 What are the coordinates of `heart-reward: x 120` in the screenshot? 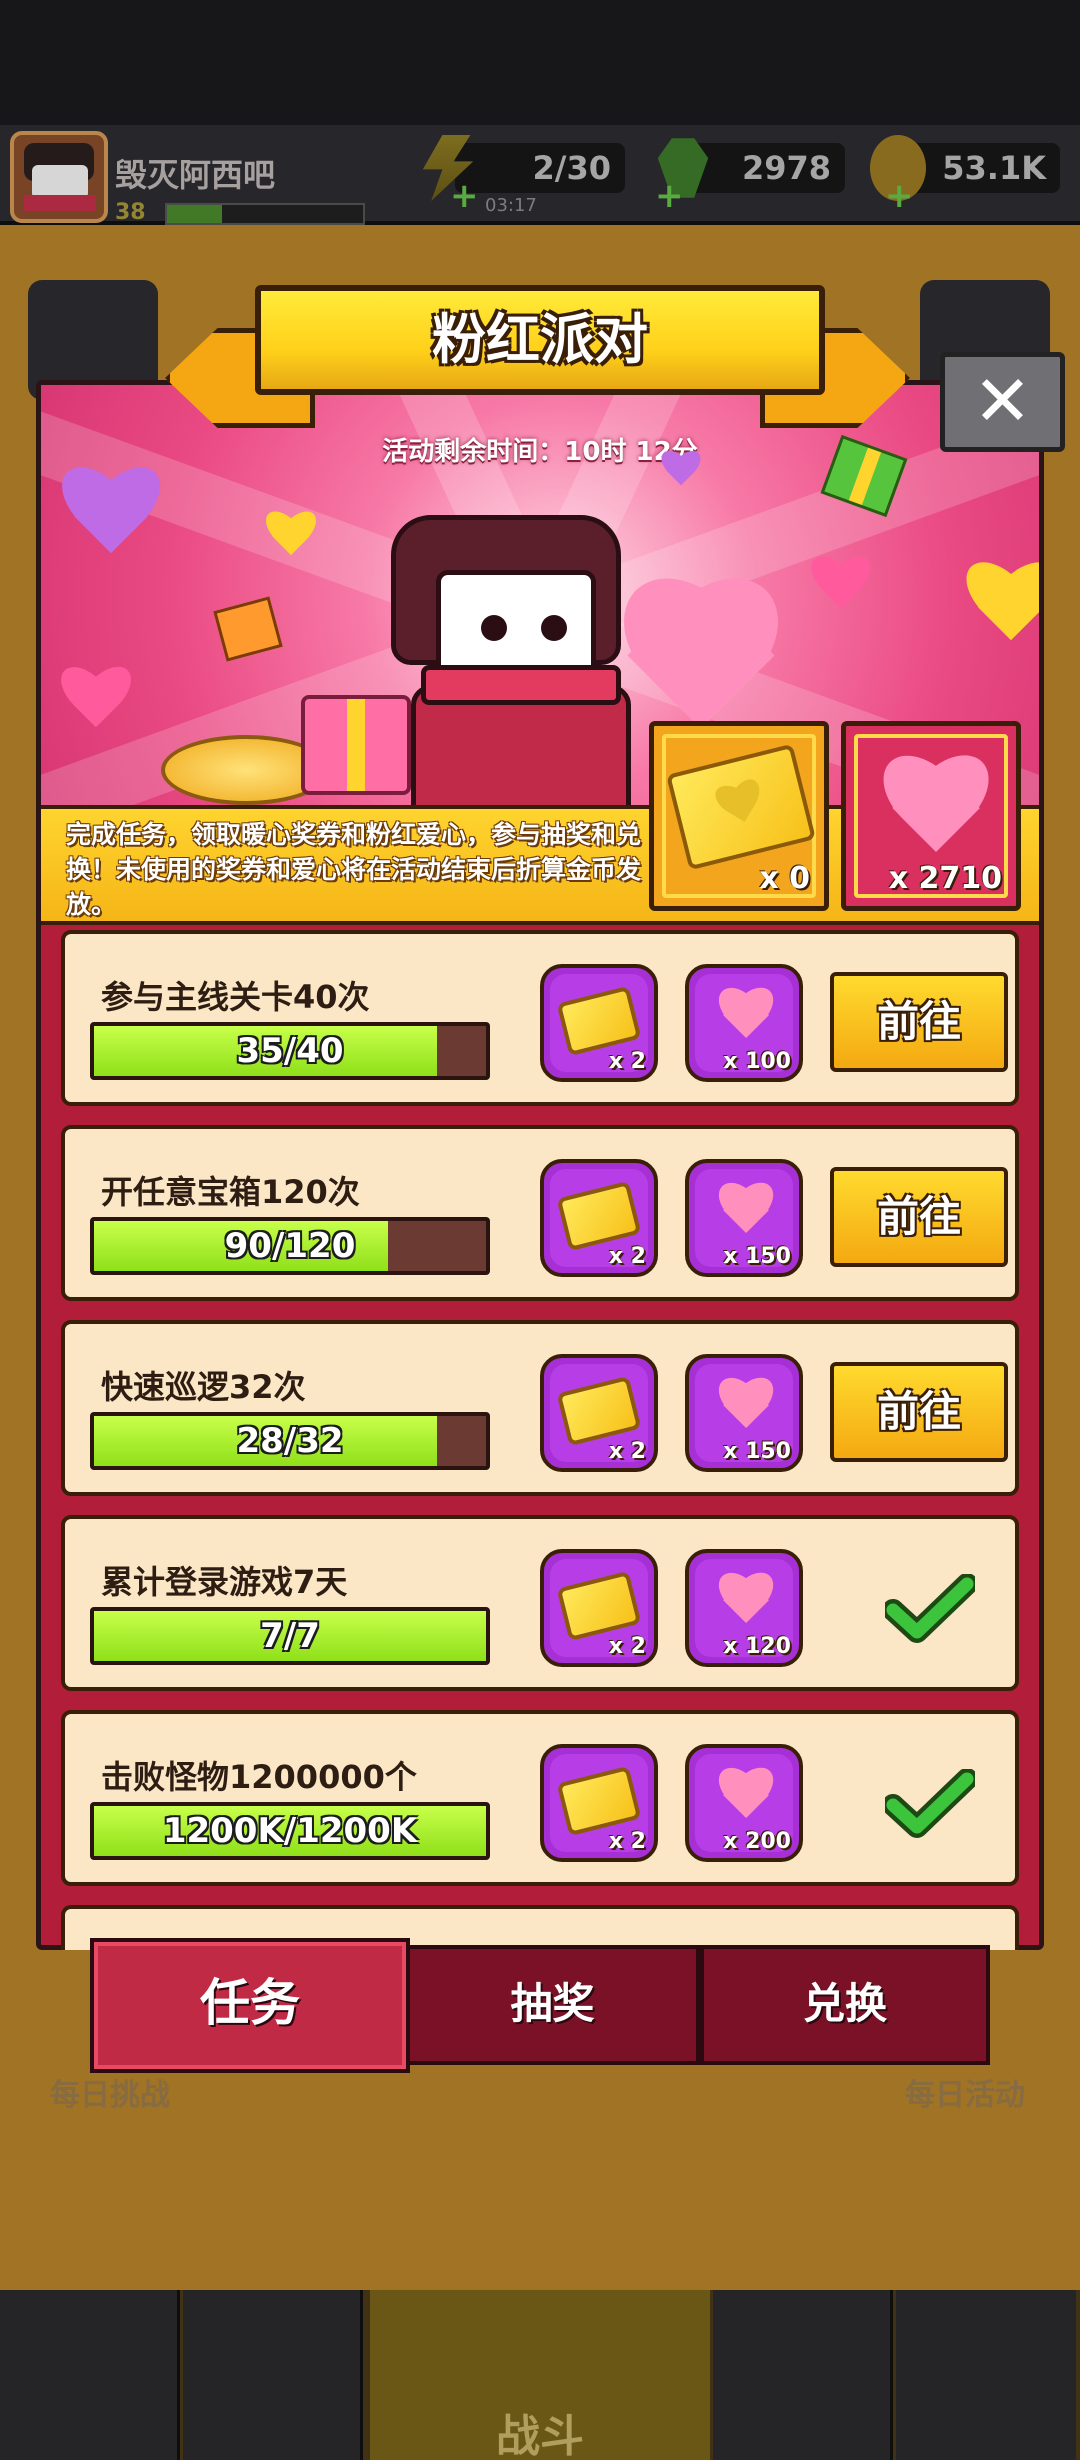 It's located at (744, 1608).